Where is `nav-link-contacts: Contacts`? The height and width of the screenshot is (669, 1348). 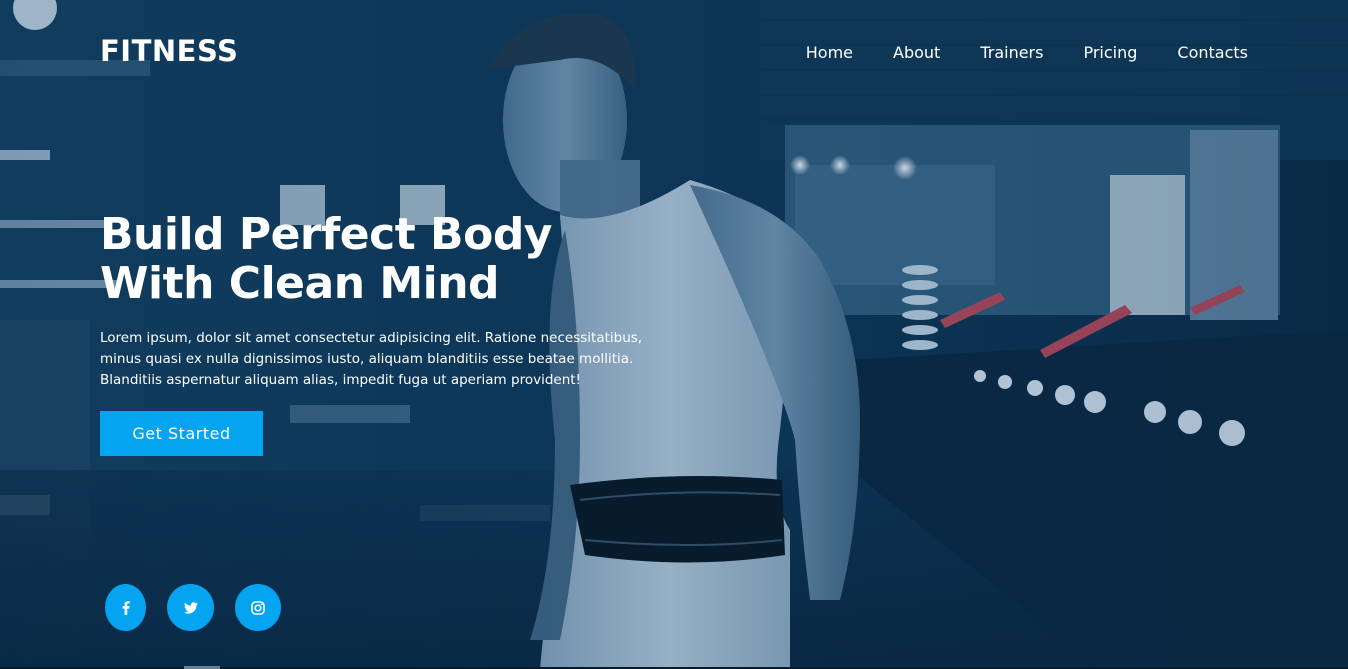
nav-link-contacts: Contacts is located at coordinates (1212, 52).